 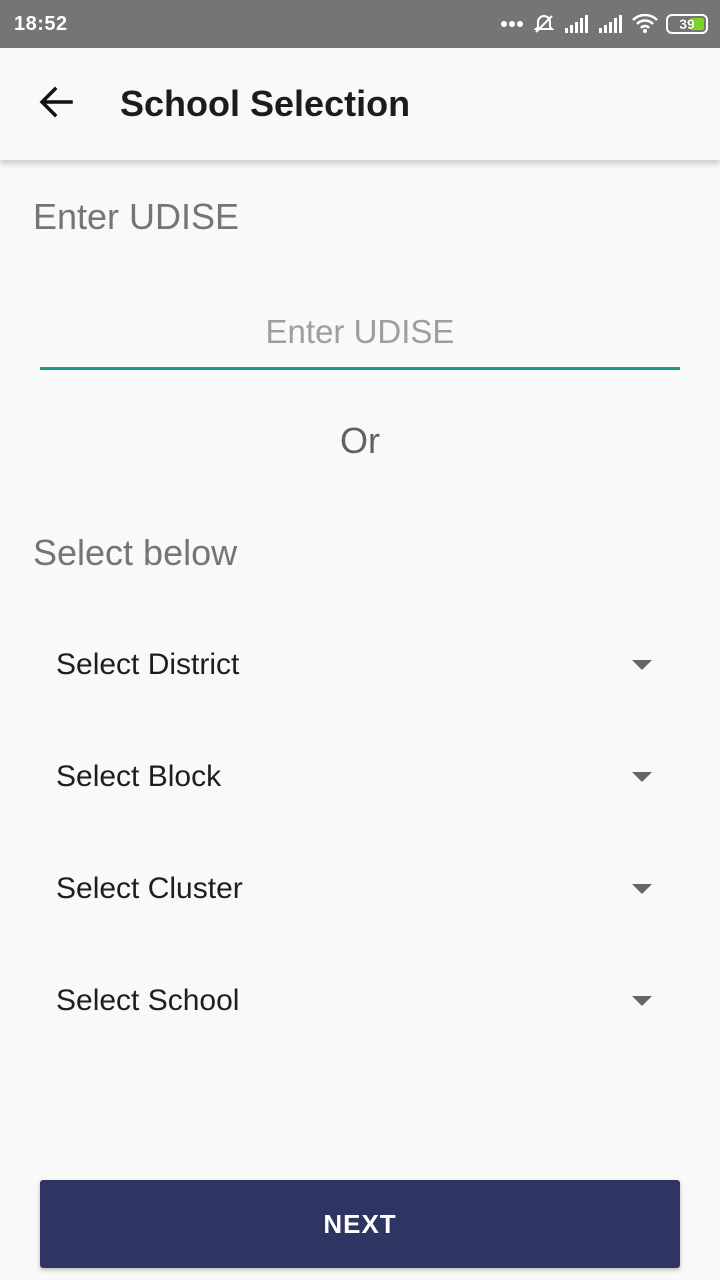 What do you see at coordinates (265, 103) in the screenshot?
I see `page-title: School Selection` at bounding box center [265, 103].